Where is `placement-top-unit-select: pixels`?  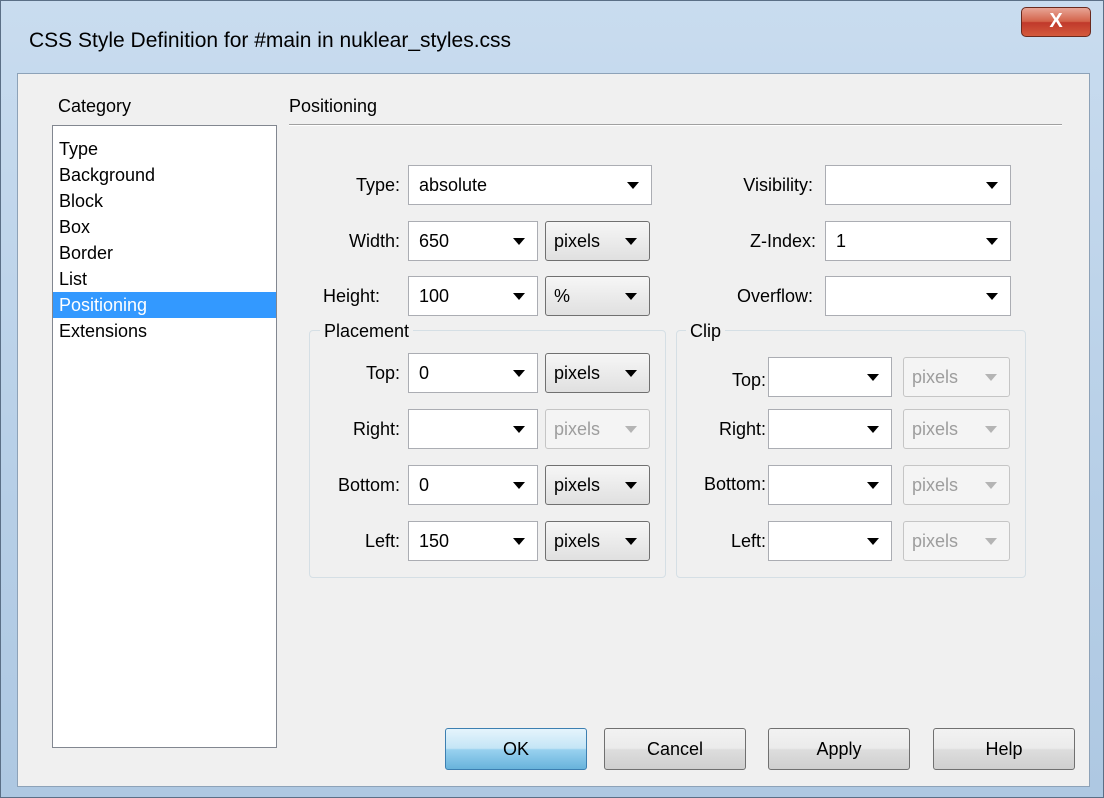
placement-top-unit-select: pixels is located at coordinates (597, 373).